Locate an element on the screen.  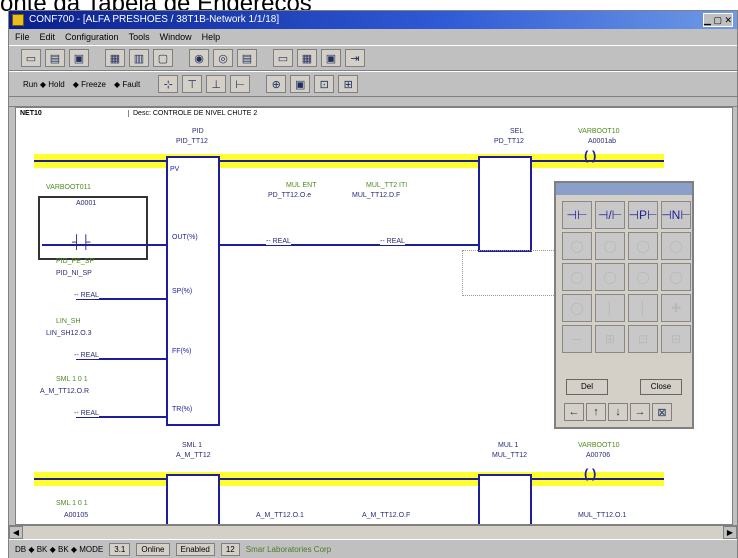
link-icon: ⊞ is located at coordinates (348, 84).